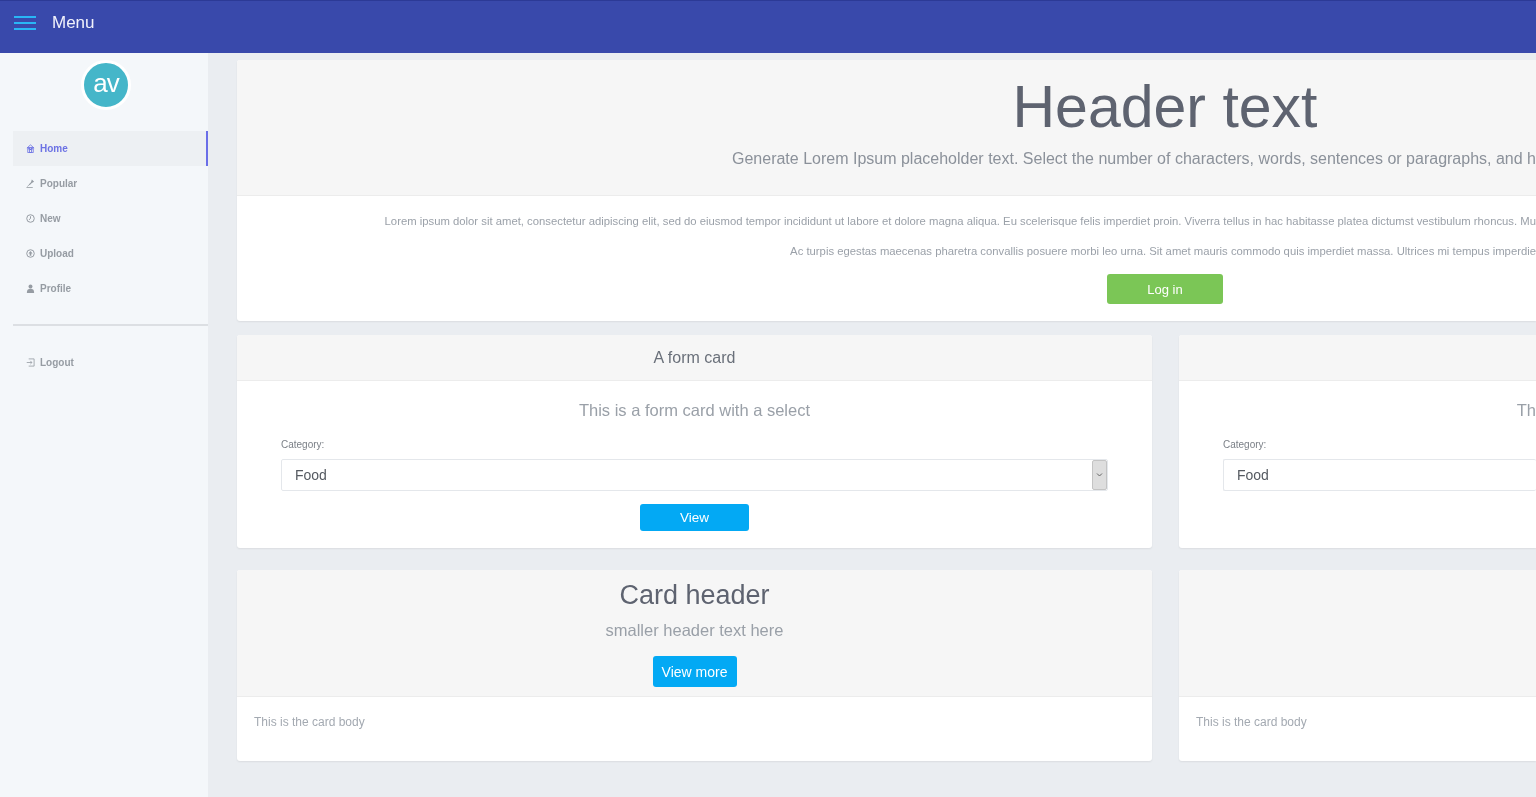  Describe the element at coordinates (73, 23) in the screenshot. I see `menu-title: Menu` at that location.